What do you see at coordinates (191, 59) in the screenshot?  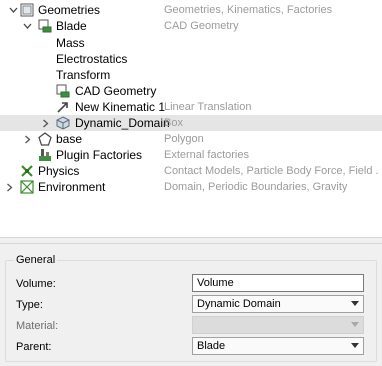 I see `tree-row-electrostatics: Electrostatics` at bounding box center [191, 59].